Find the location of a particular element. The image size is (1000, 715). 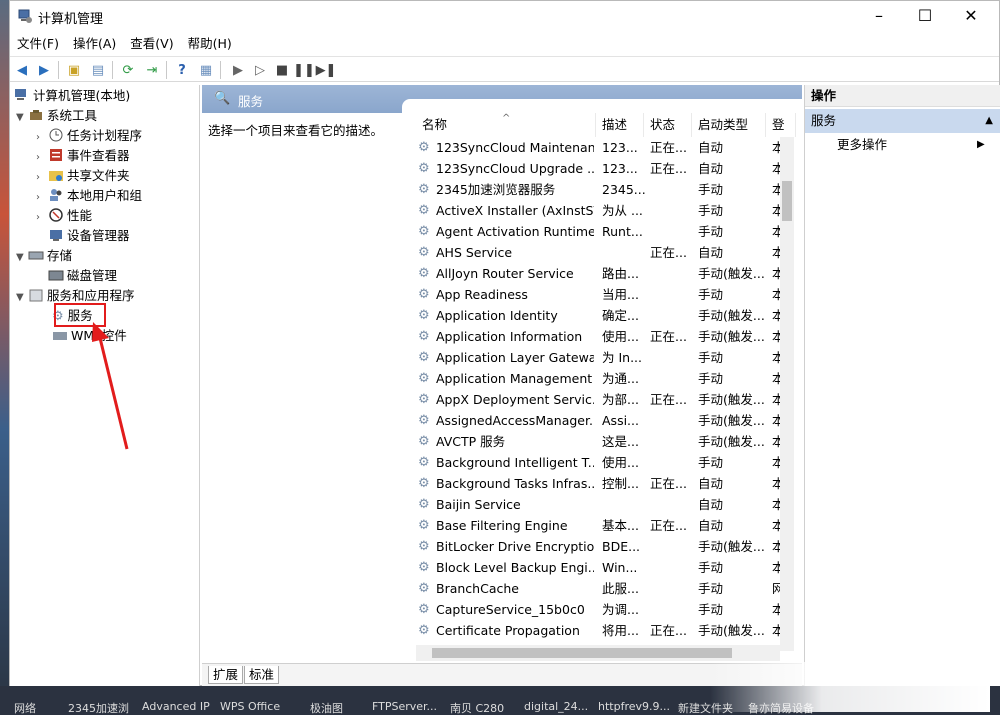

table-cell: App Readiness is located at coordinates (482, 294).